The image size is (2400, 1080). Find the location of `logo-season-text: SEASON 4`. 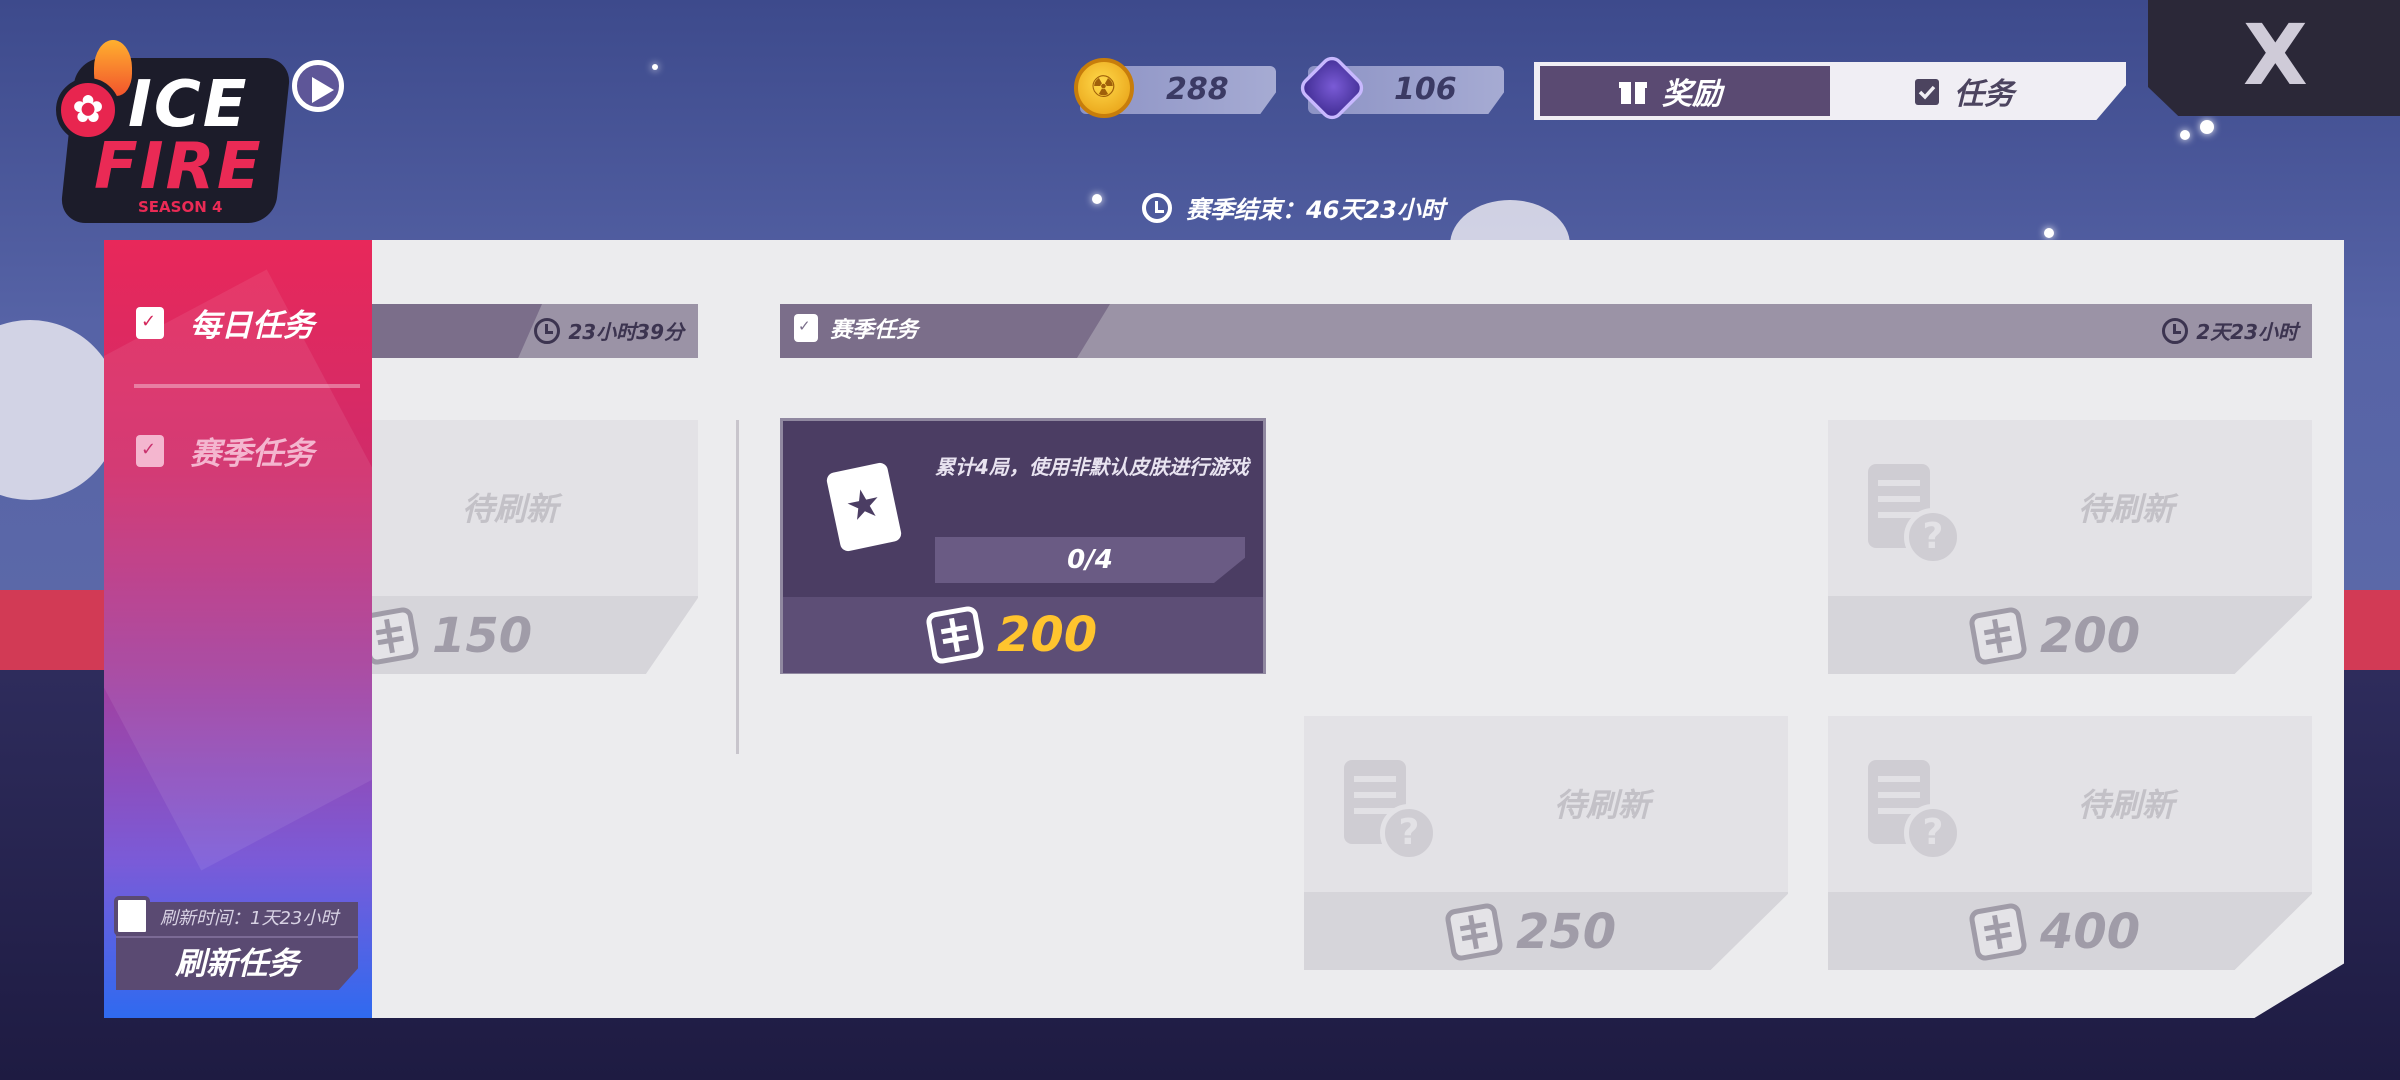

logo-season-text: SEASON 4 is located at coordinates (180, 207).